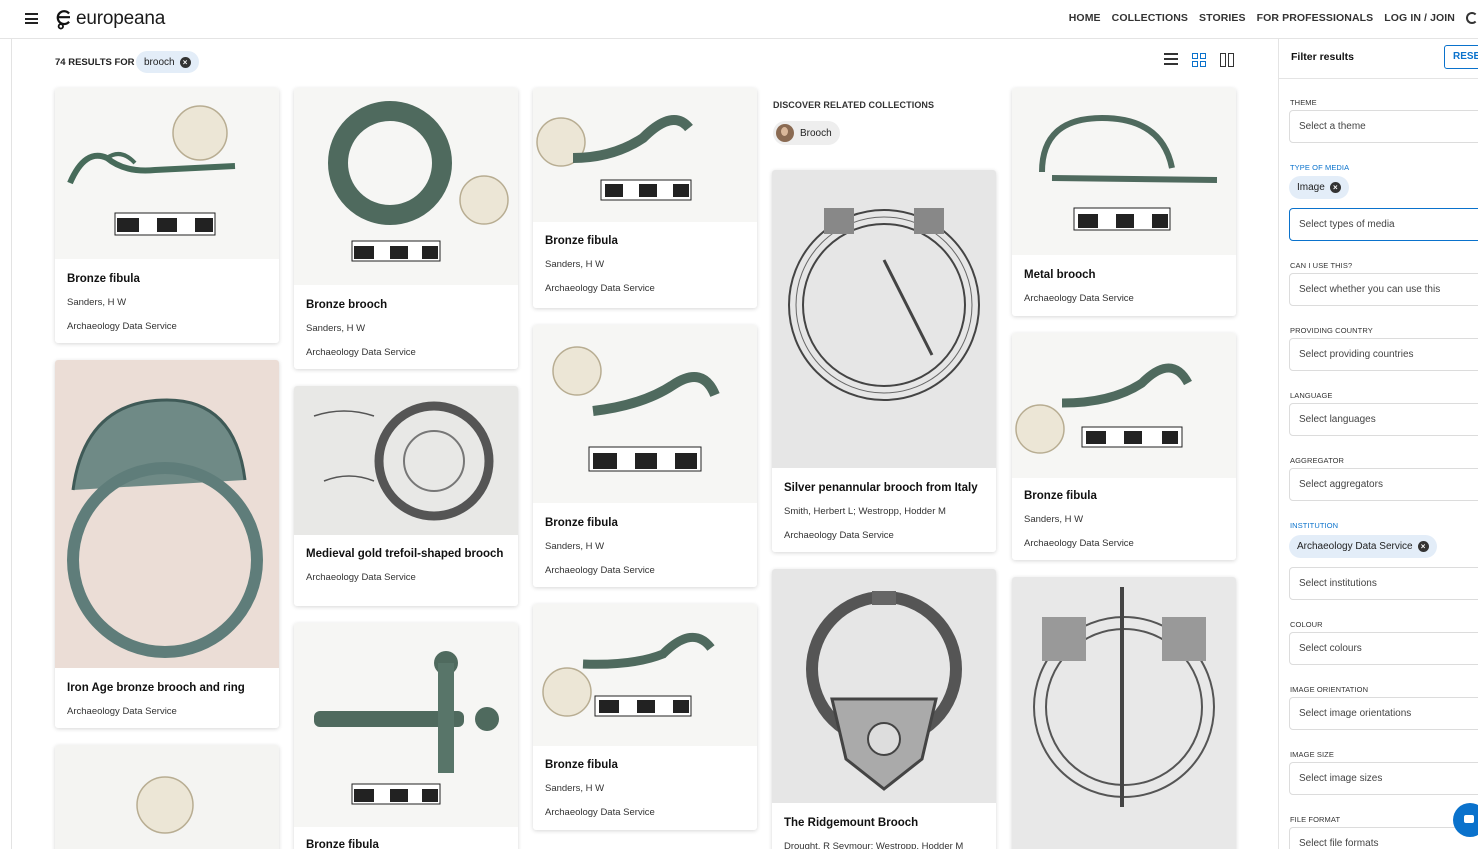 The width and height of the screenshot is (1478, 849). Describe the element at coordinates (1461, 57) in the screenshot. I see `reset-filters-button: RESET` at that location.